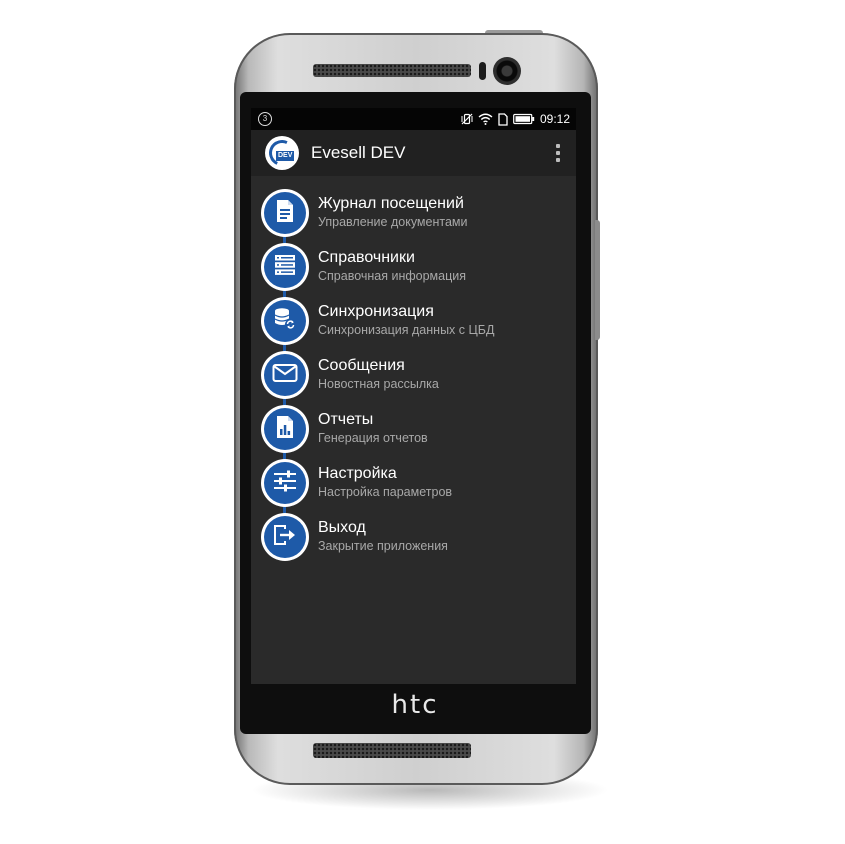  What do you see at coordinates (285, 213) in the screenshot?
I see `document-icon` at bounding box center [285, 213].